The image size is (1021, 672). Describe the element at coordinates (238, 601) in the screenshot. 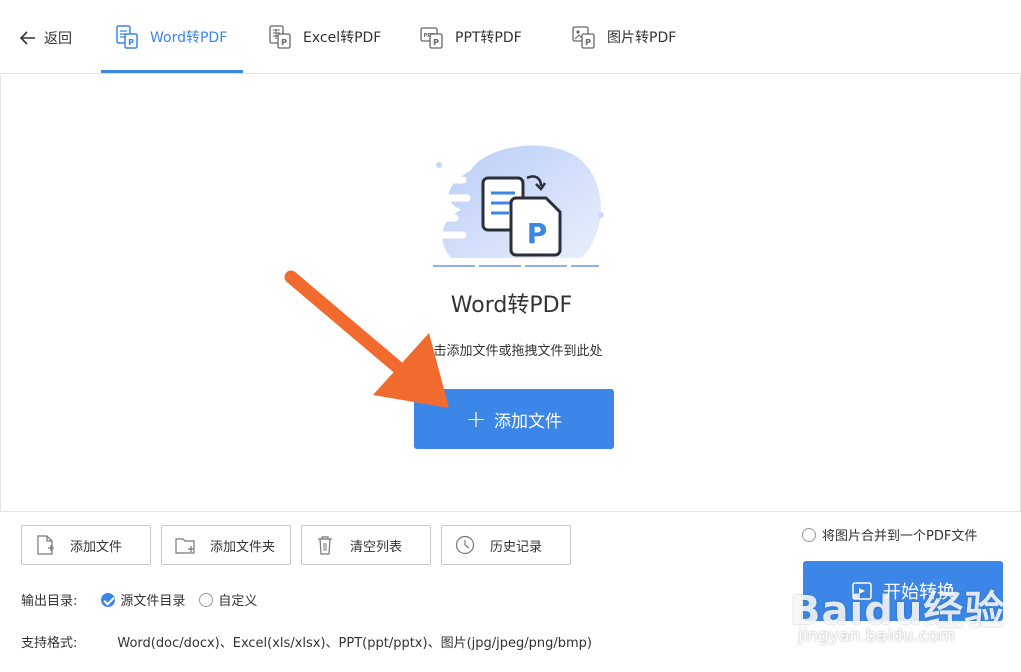

I see `custom-dir-label: 自定义` at that location.